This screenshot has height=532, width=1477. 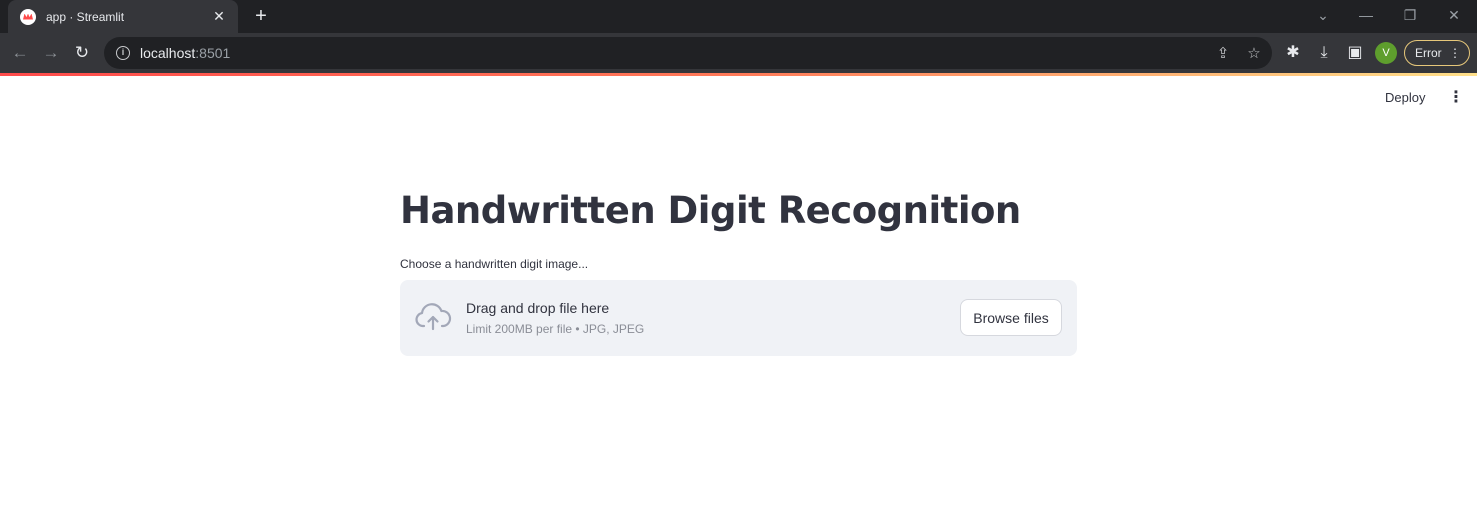 What do you see at coordinates (1454, 15) in the screenshot?
I see `close-window-button: ✕` at bounding box center [1454, 15].